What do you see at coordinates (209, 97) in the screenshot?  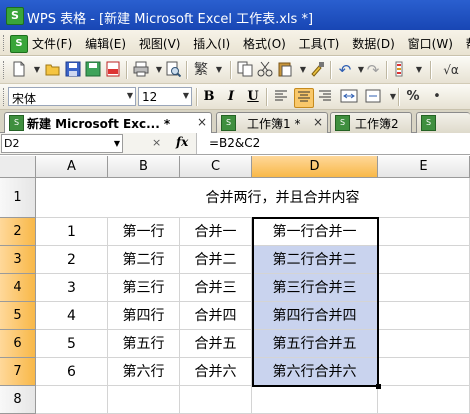 I see `bold-button: B` at bounding box center [209, 97].